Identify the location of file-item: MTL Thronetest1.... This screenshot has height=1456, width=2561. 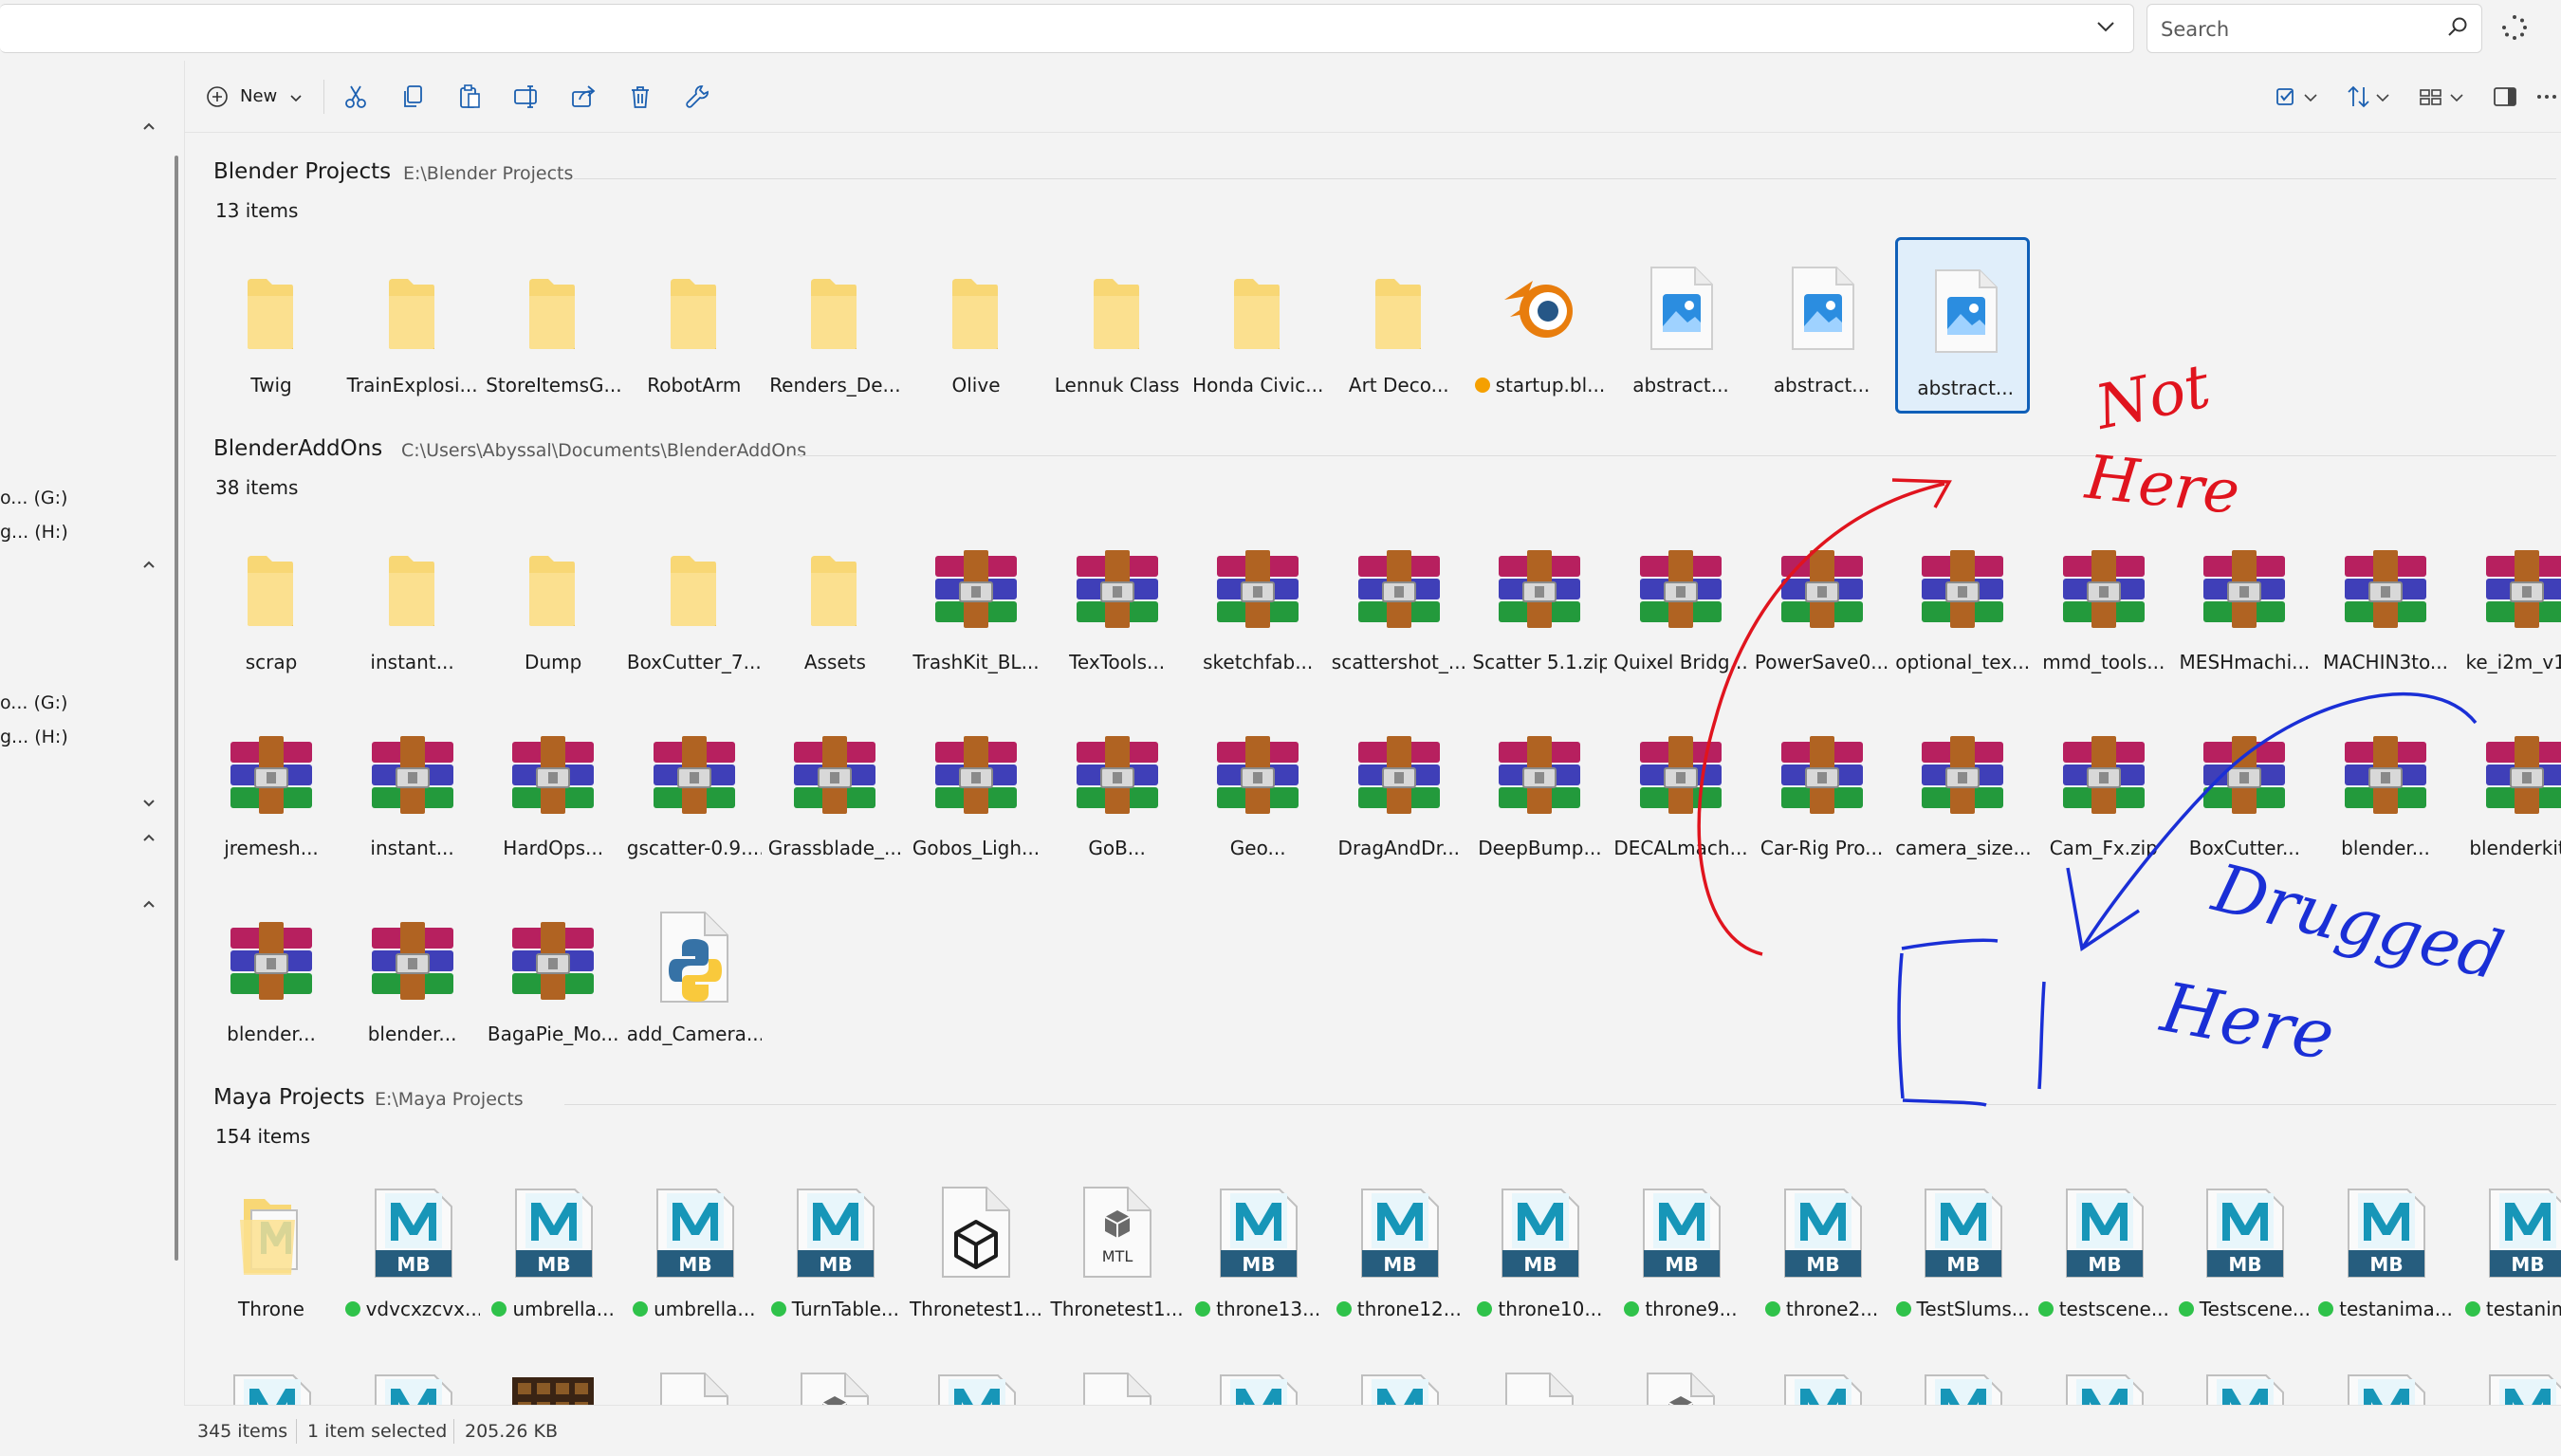
(1117, 1249).